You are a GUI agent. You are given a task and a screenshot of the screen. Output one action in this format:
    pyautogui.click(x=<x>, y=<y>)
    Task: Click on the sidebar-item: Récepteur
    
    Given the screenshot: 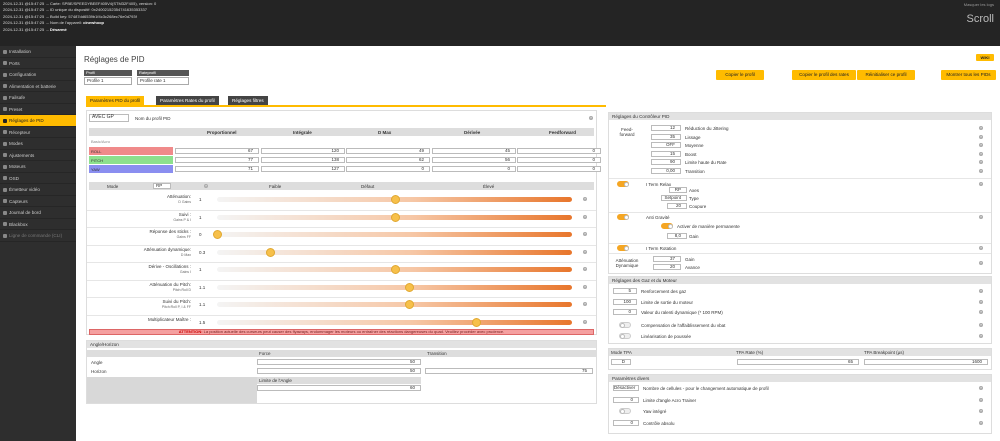 What is the action you would take?
    pyautogui.click(x=38, y=132)
    